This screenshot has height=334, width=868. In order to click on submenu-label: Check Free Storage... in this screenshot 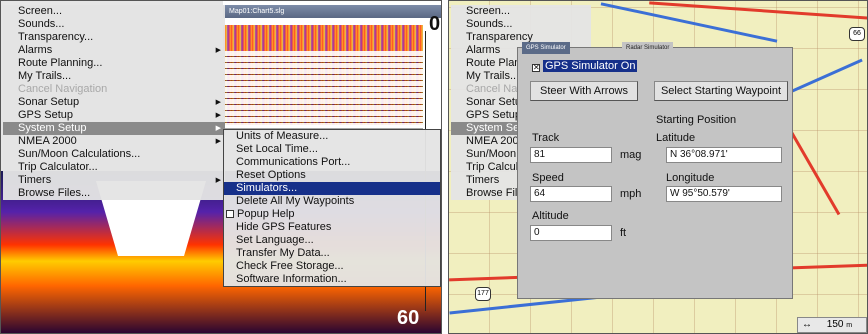, I will do `click(290, 266)`.